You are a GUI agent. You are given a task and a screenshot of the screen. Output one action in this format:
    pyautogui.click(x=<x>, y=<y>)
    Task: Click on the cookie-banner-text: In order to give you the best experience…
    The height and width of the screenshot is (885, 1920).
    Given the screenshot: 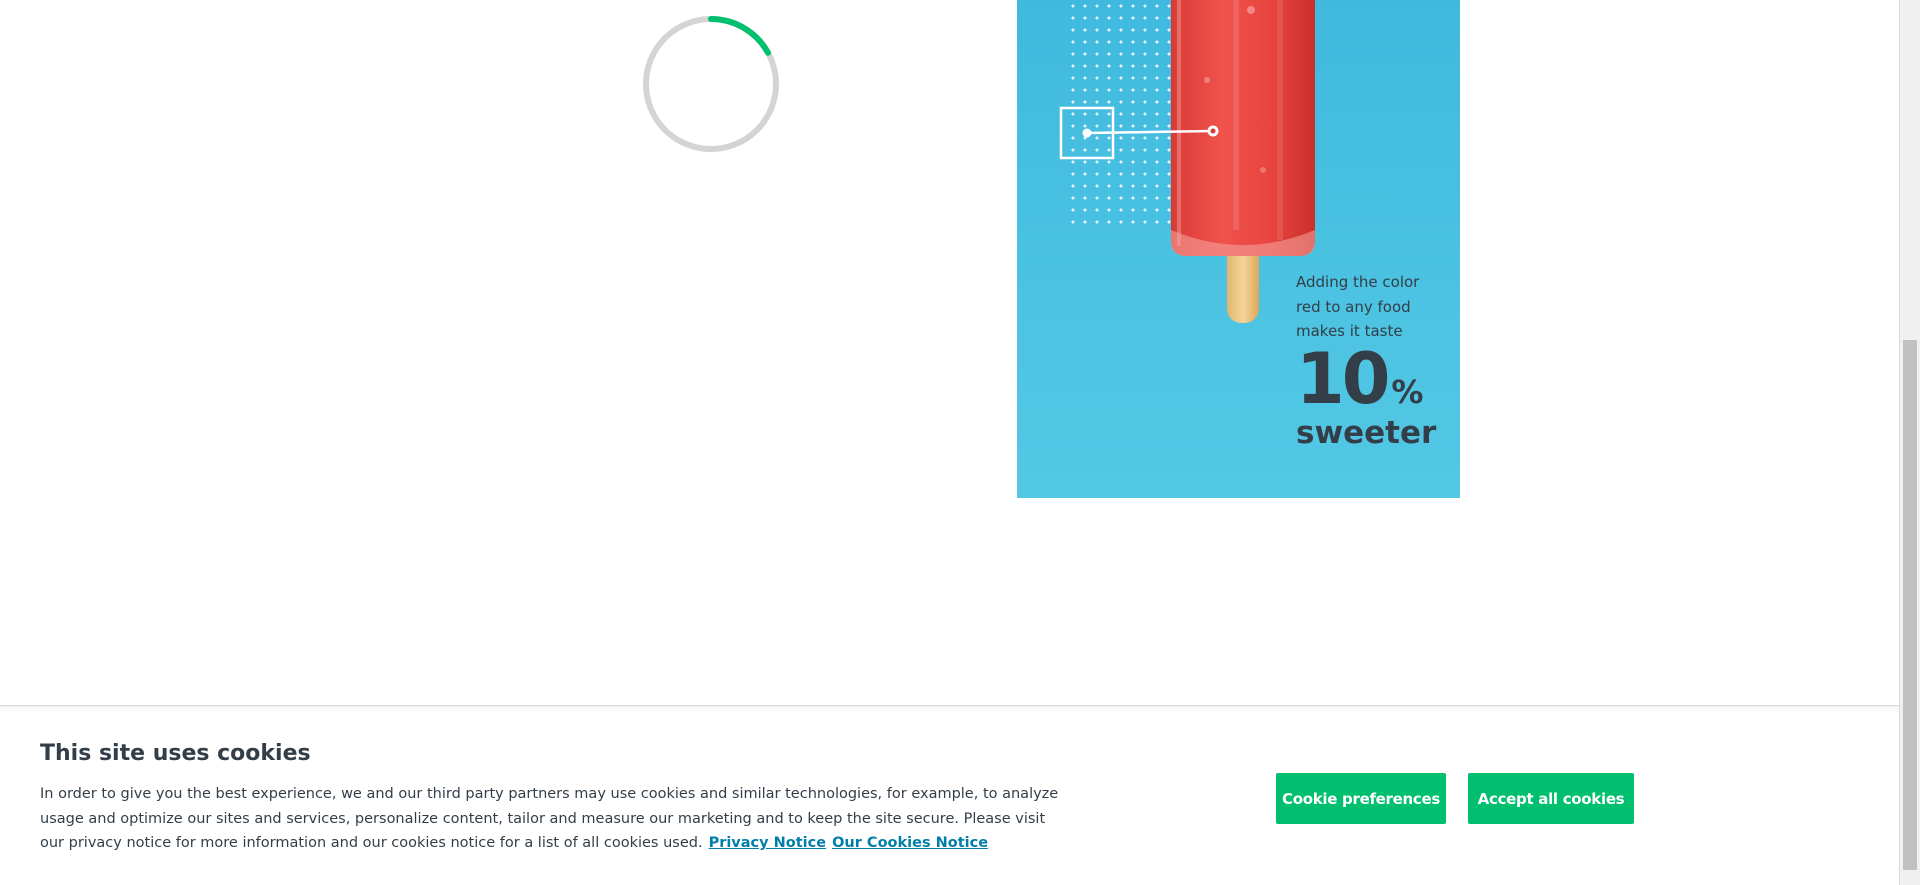 What is the action you would take?
    pyautogui.click(x=555, y=819)
    